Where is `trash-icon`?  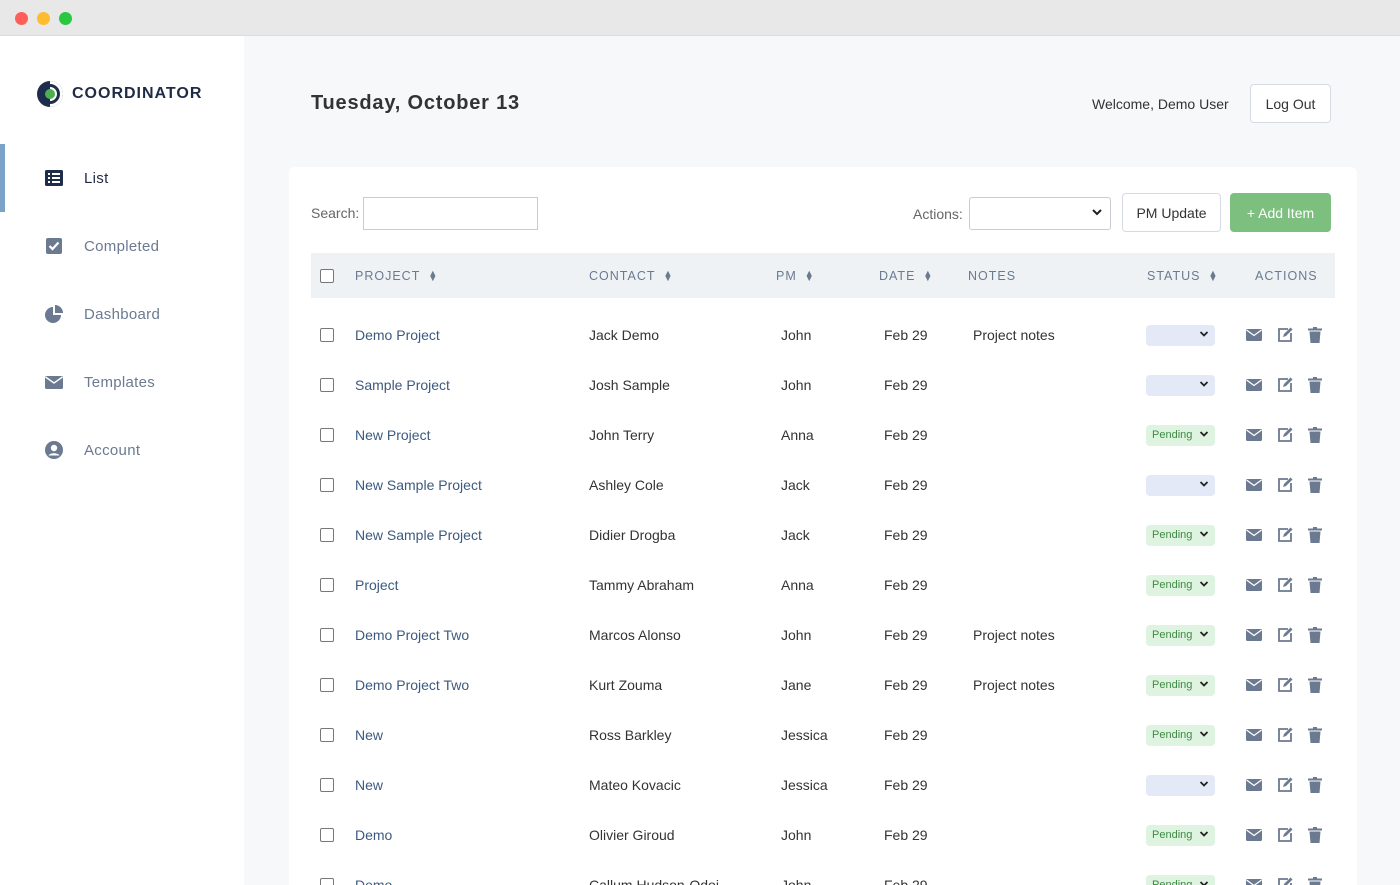 trash-icon is located at coordinates (1315, 585).